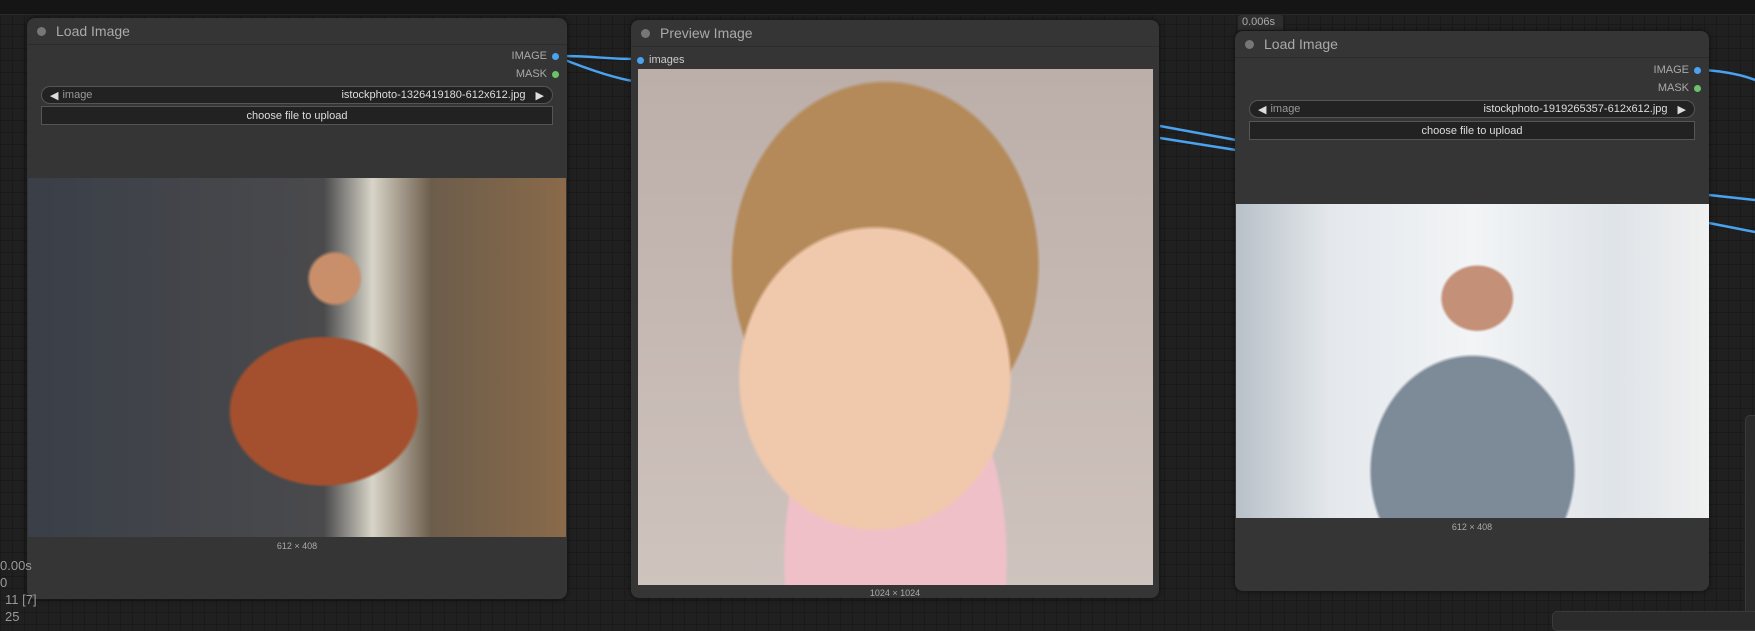 The height and width of the screenshot is (631, 1755). I want to click on stat-nodes: 11 [7], so click(21, 599).